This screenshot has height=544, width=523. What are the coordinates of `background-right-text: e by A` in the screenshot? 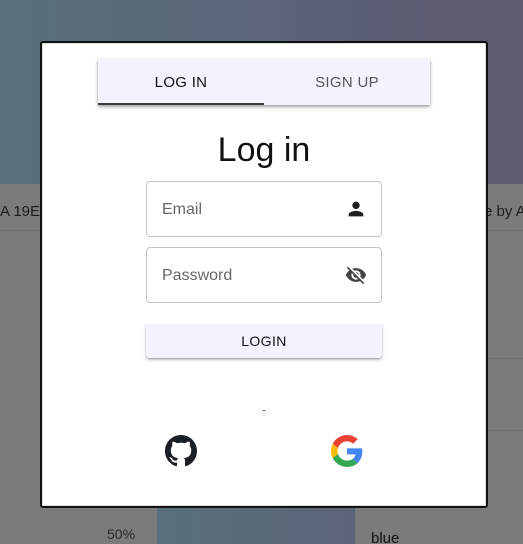 It's located at (503, 211).